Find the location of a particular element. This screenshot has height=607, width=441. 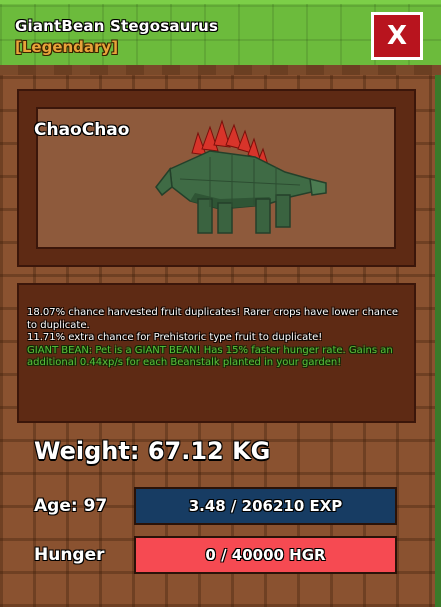

pet-species-title: GiantBean Stegosaurus is located at coordinates (117, 26).